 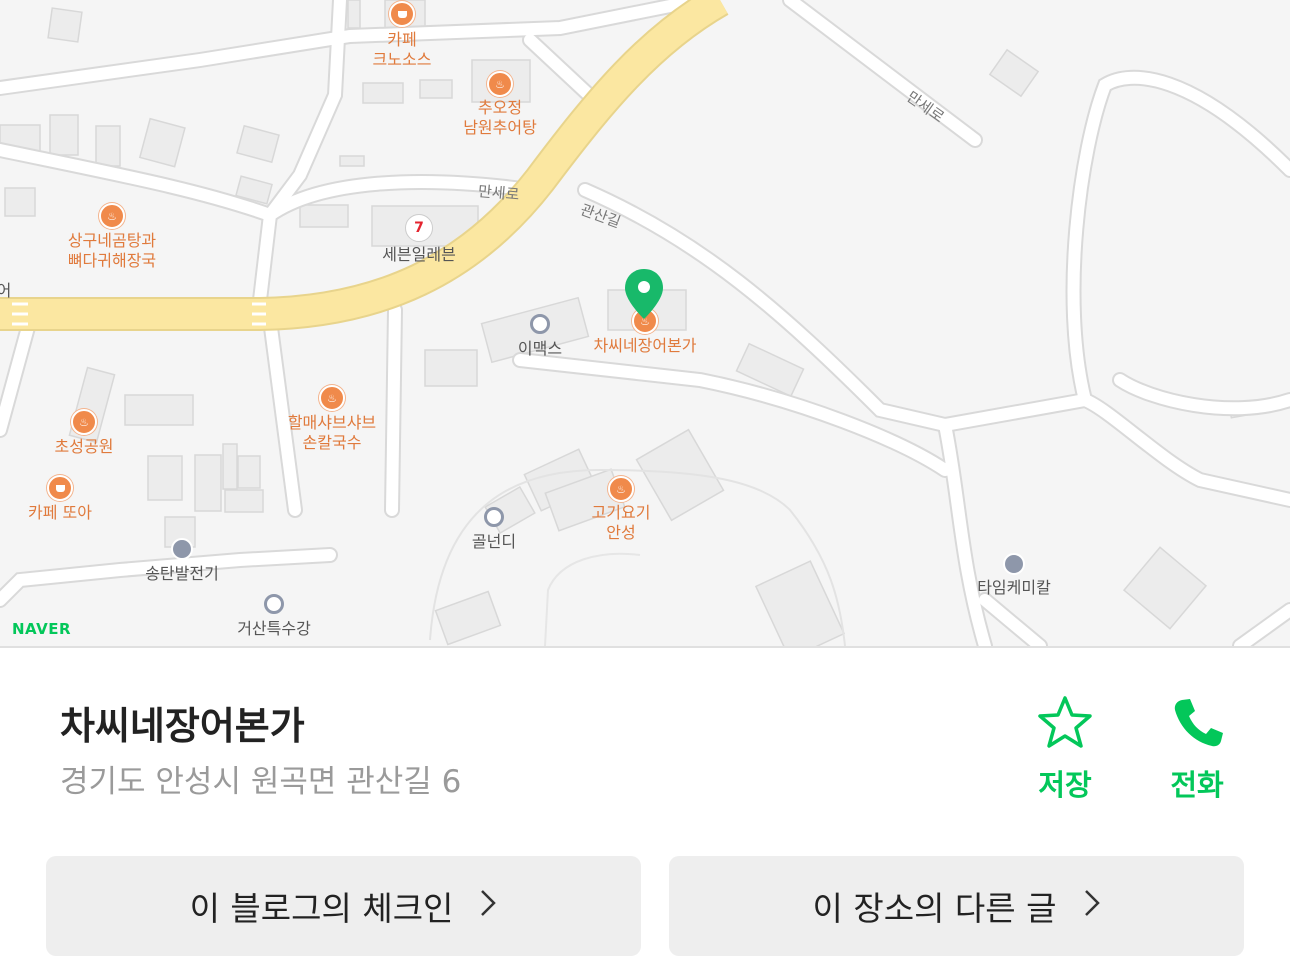 I want to click on poi-label: 카페 또아, so click(x=60, y=513).